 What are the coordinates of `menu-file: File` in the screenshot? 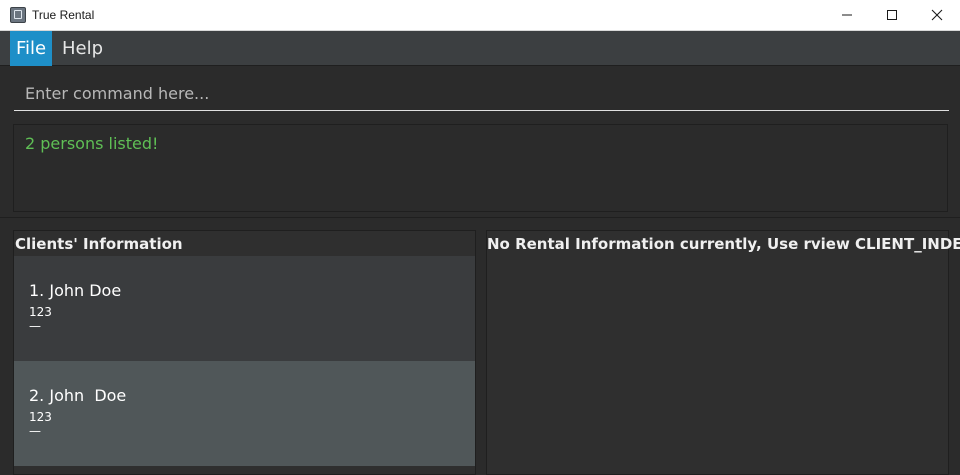 It's located at (31, 48).